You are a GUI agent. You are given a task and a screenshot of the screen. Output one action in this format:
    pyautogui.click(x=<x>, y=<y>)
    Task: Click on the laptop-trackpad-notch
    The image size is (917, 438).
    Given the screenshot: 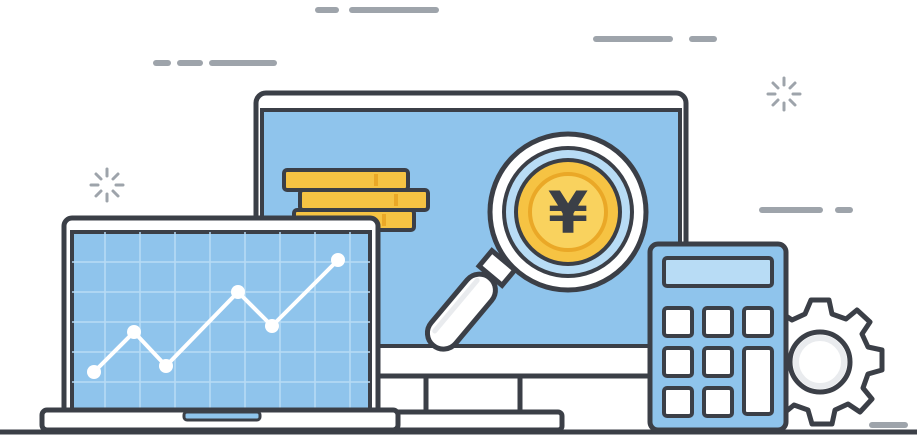 What is the action you would take?
    pyautogui.click(x=222, y=416)
    